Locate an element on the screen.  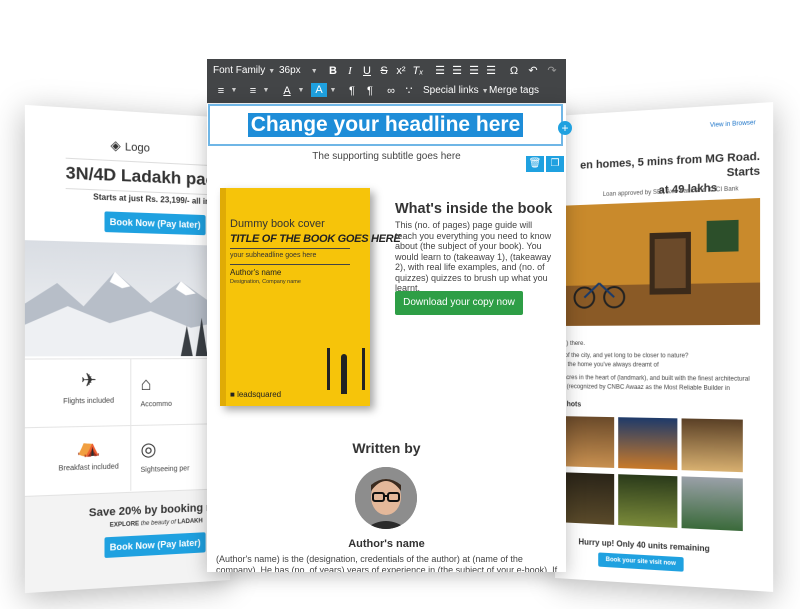
undo-icon: ↶ is located at coordinates (533, 71).